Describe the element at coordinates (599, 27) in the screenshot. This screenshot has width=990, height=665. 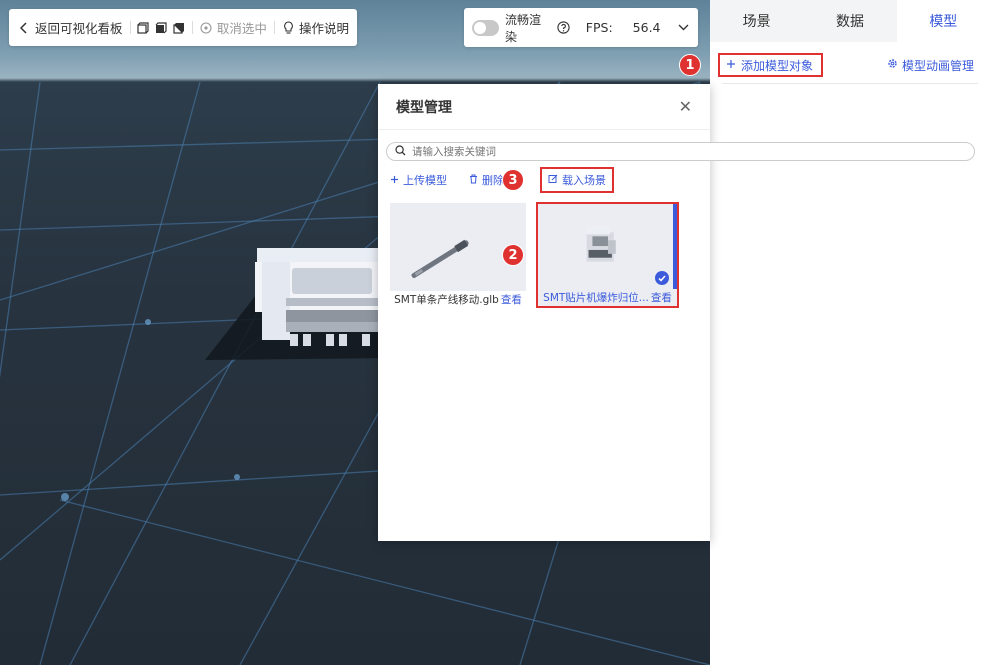
I see `fps-label: FPS:` at that location.